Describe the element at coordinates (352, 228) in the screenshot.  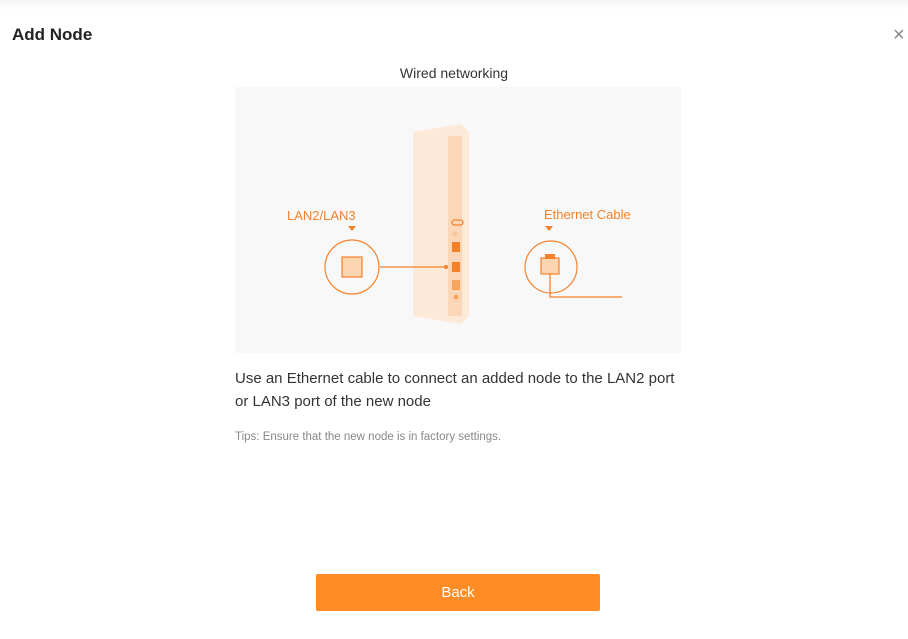
I see `lan-pointer-arrow` at that location.